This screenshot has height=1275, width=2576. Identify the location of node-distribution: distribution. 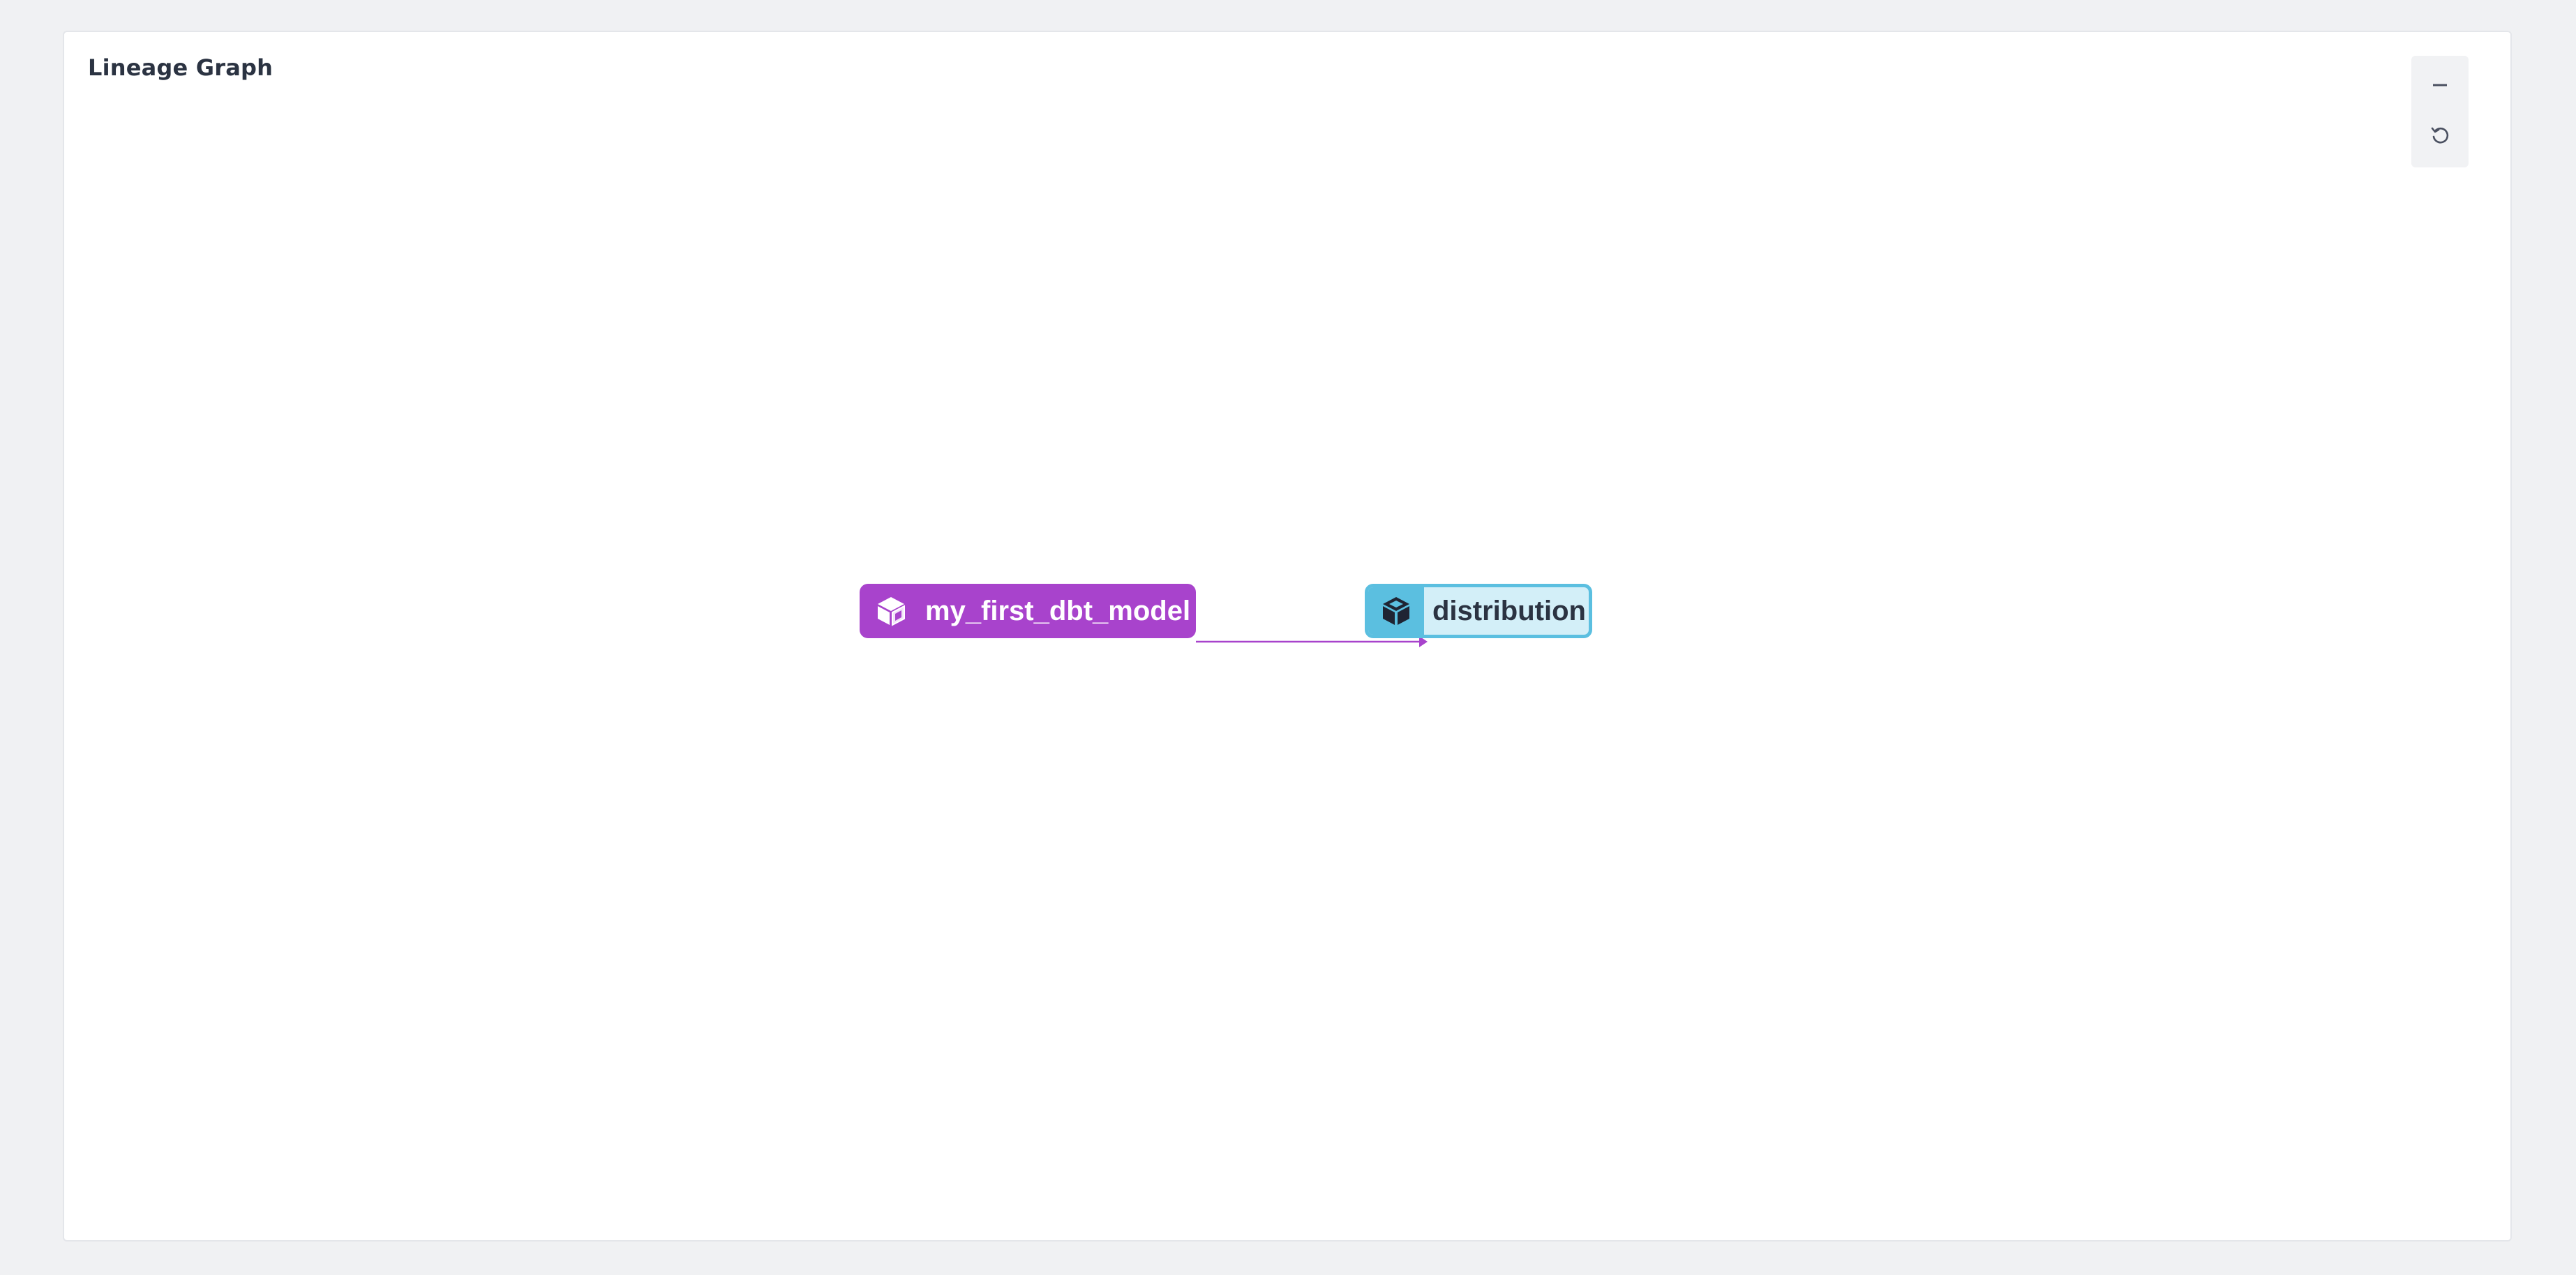
(1479, 611).